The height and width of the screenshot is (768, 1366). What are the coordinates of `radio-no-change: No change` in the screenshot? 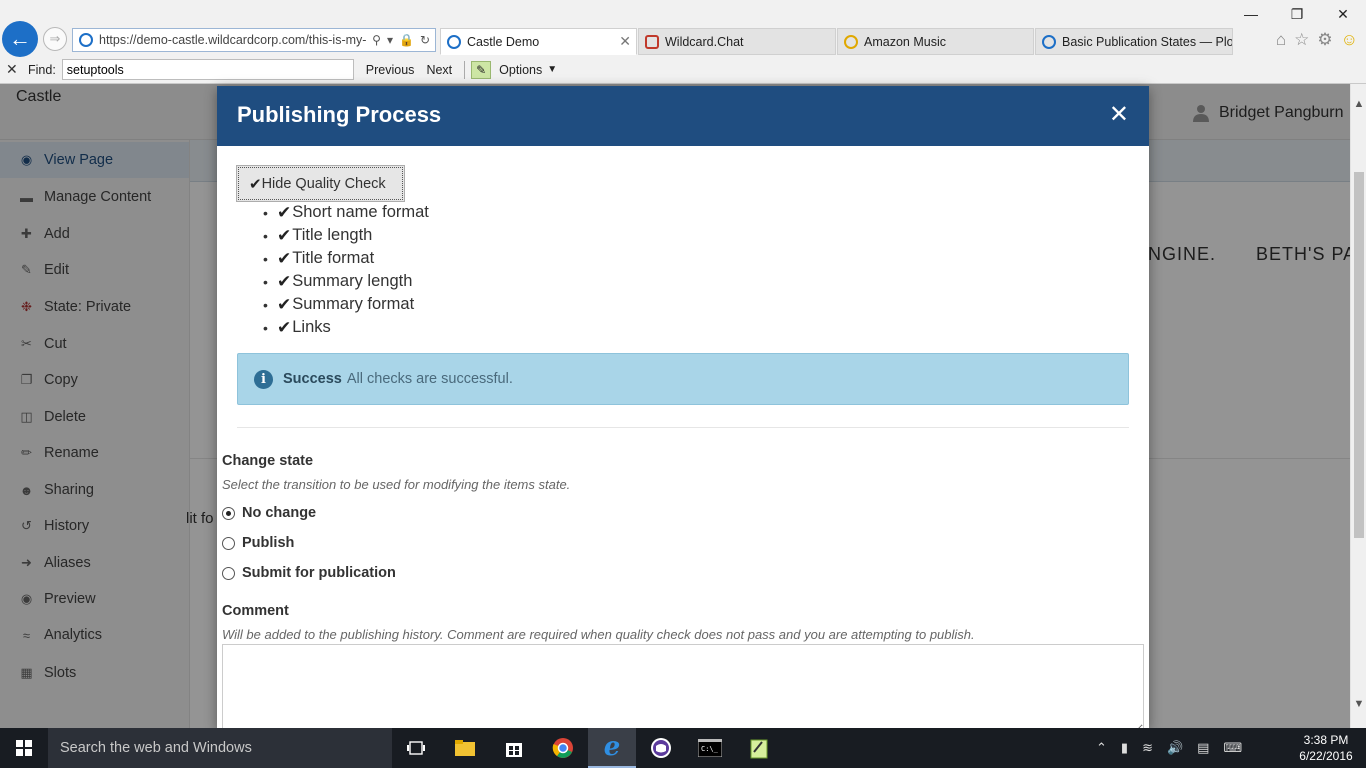 It's located at (269, 513).